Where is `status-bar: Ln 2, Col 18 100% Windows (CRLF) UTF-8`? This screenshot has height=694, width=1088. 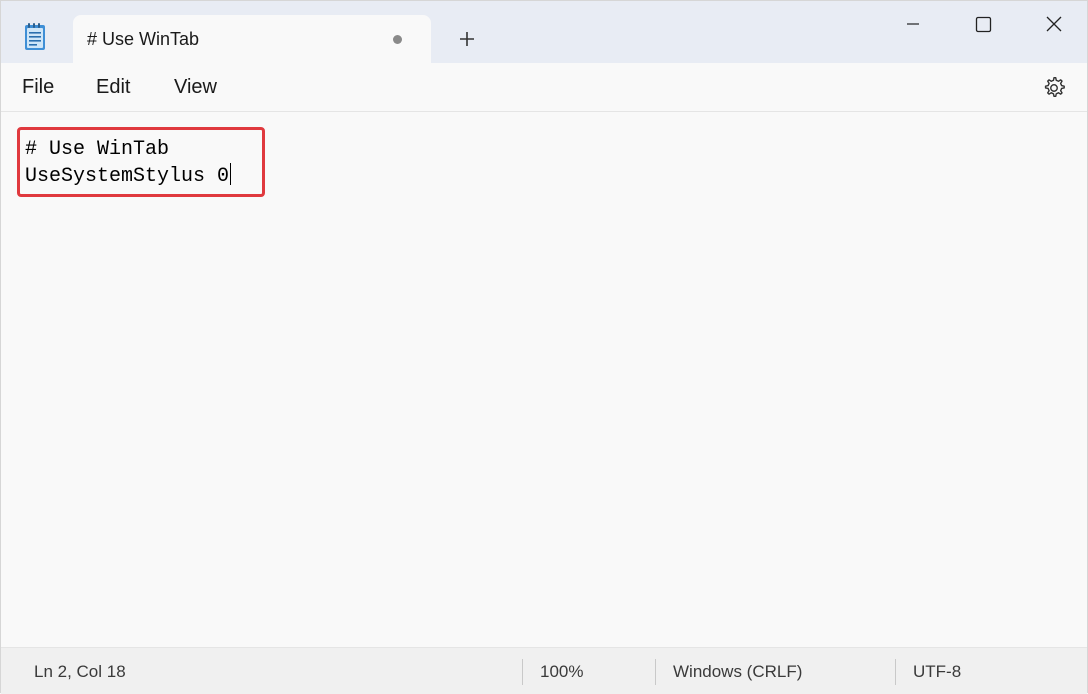
status-bar: Ln 2, Col 18 100% Windows (CRLF) UTF-8 is located at coordinates (544, 670).